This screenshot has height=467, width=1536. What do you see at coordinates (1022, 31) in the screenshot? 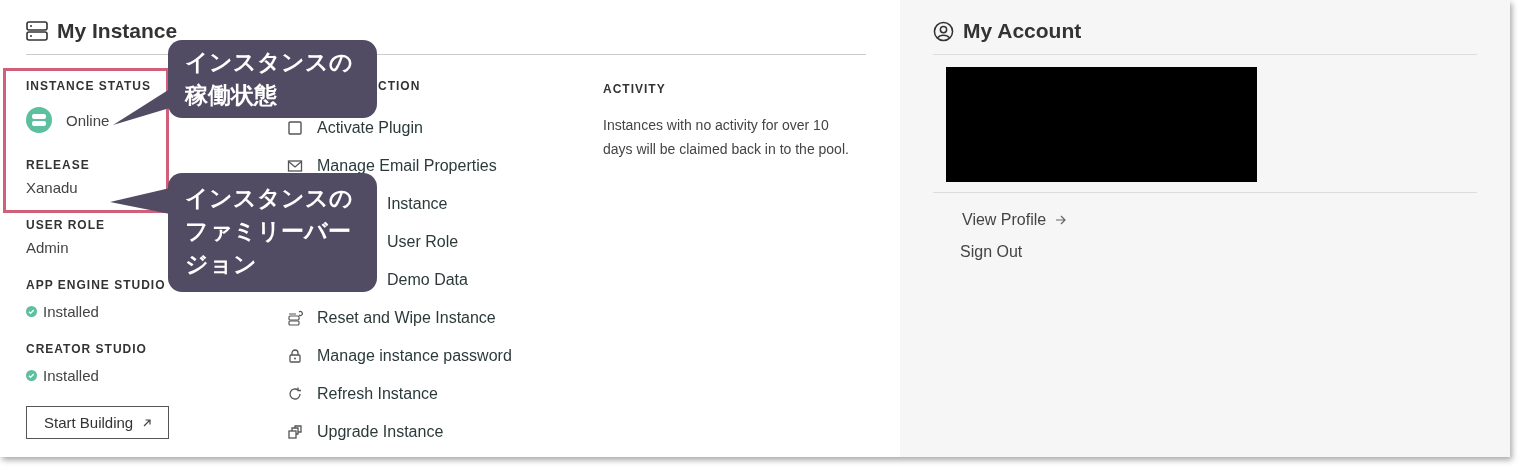
I see `panel-title: My Account` at bounding box center [1022, 31].